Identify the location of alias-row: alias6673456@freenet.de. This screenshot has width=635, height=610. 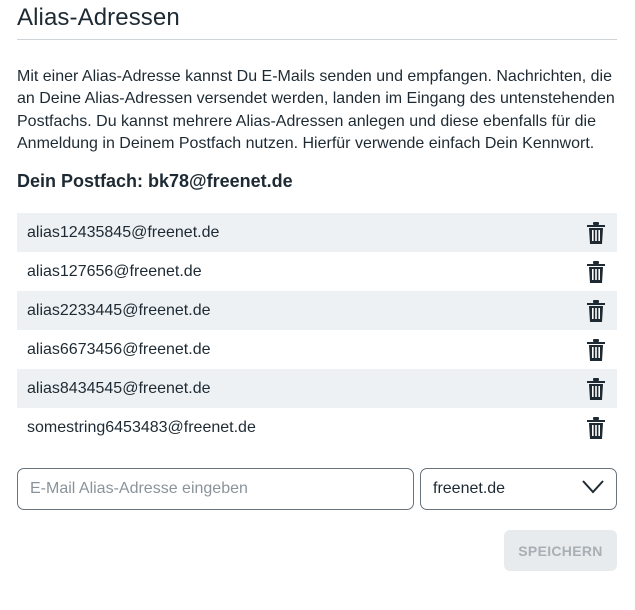
(317, 349).